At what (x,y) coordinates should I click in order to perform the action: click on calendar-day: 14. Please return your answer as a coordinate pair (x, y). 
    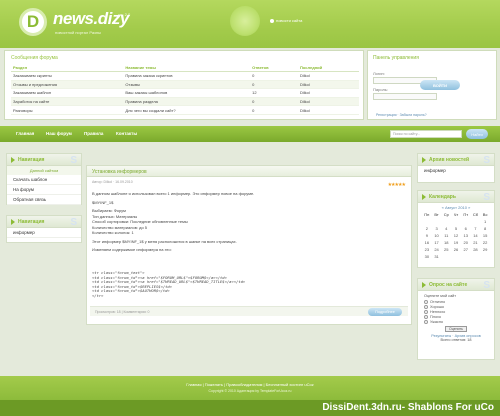
    Looking at the image, I should click on (476, 235).